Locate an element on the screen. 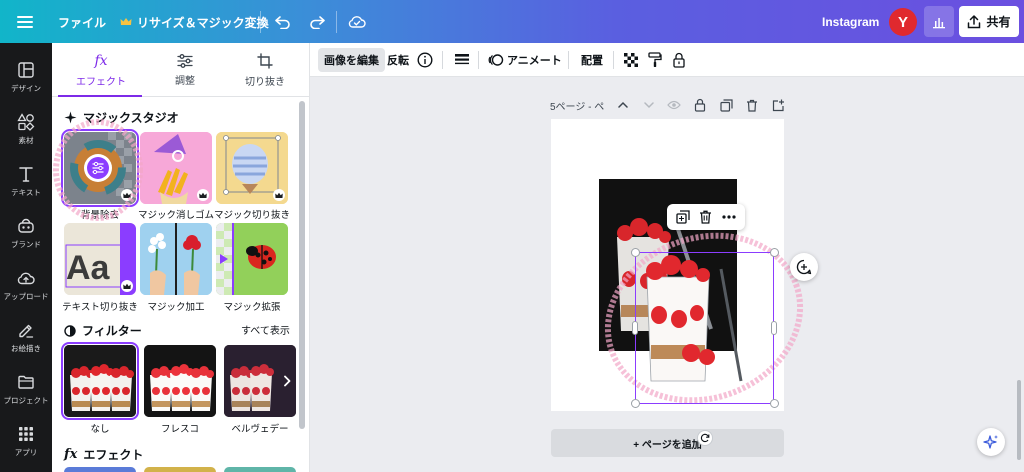 This screenshot has height=472, width=1024. magic-grab-thumbnail is located at coordinates (252, 168).